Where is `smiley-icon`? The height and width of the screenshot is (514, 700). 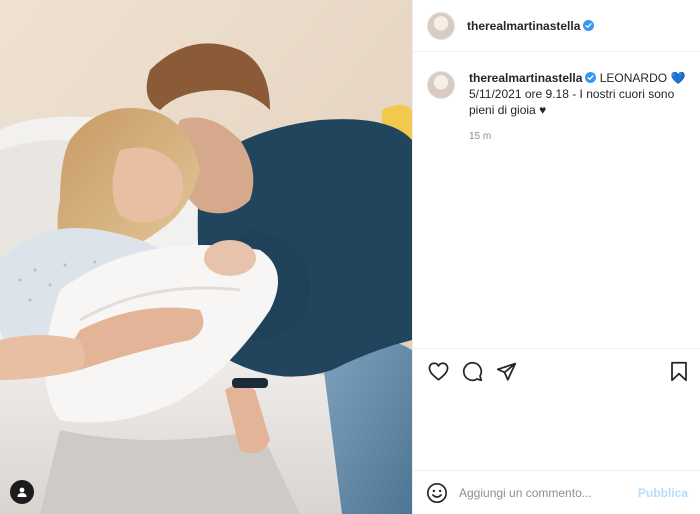 smiley-icon is located at coordinates (437, 492).